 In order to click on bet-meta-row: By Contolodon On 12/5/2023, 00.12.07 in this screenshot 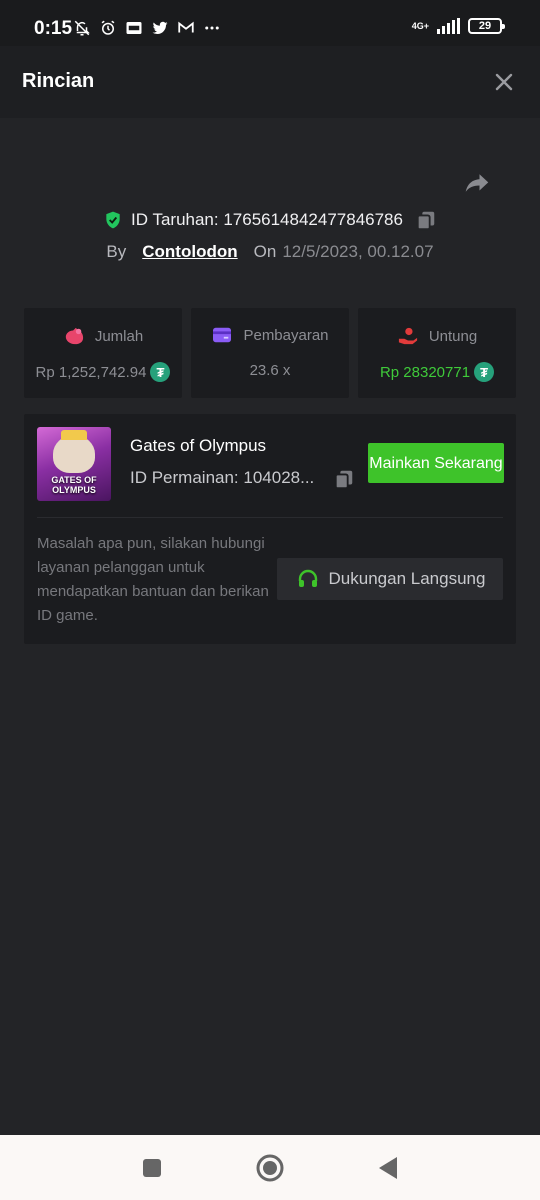, I will do `click(270, 252)`.